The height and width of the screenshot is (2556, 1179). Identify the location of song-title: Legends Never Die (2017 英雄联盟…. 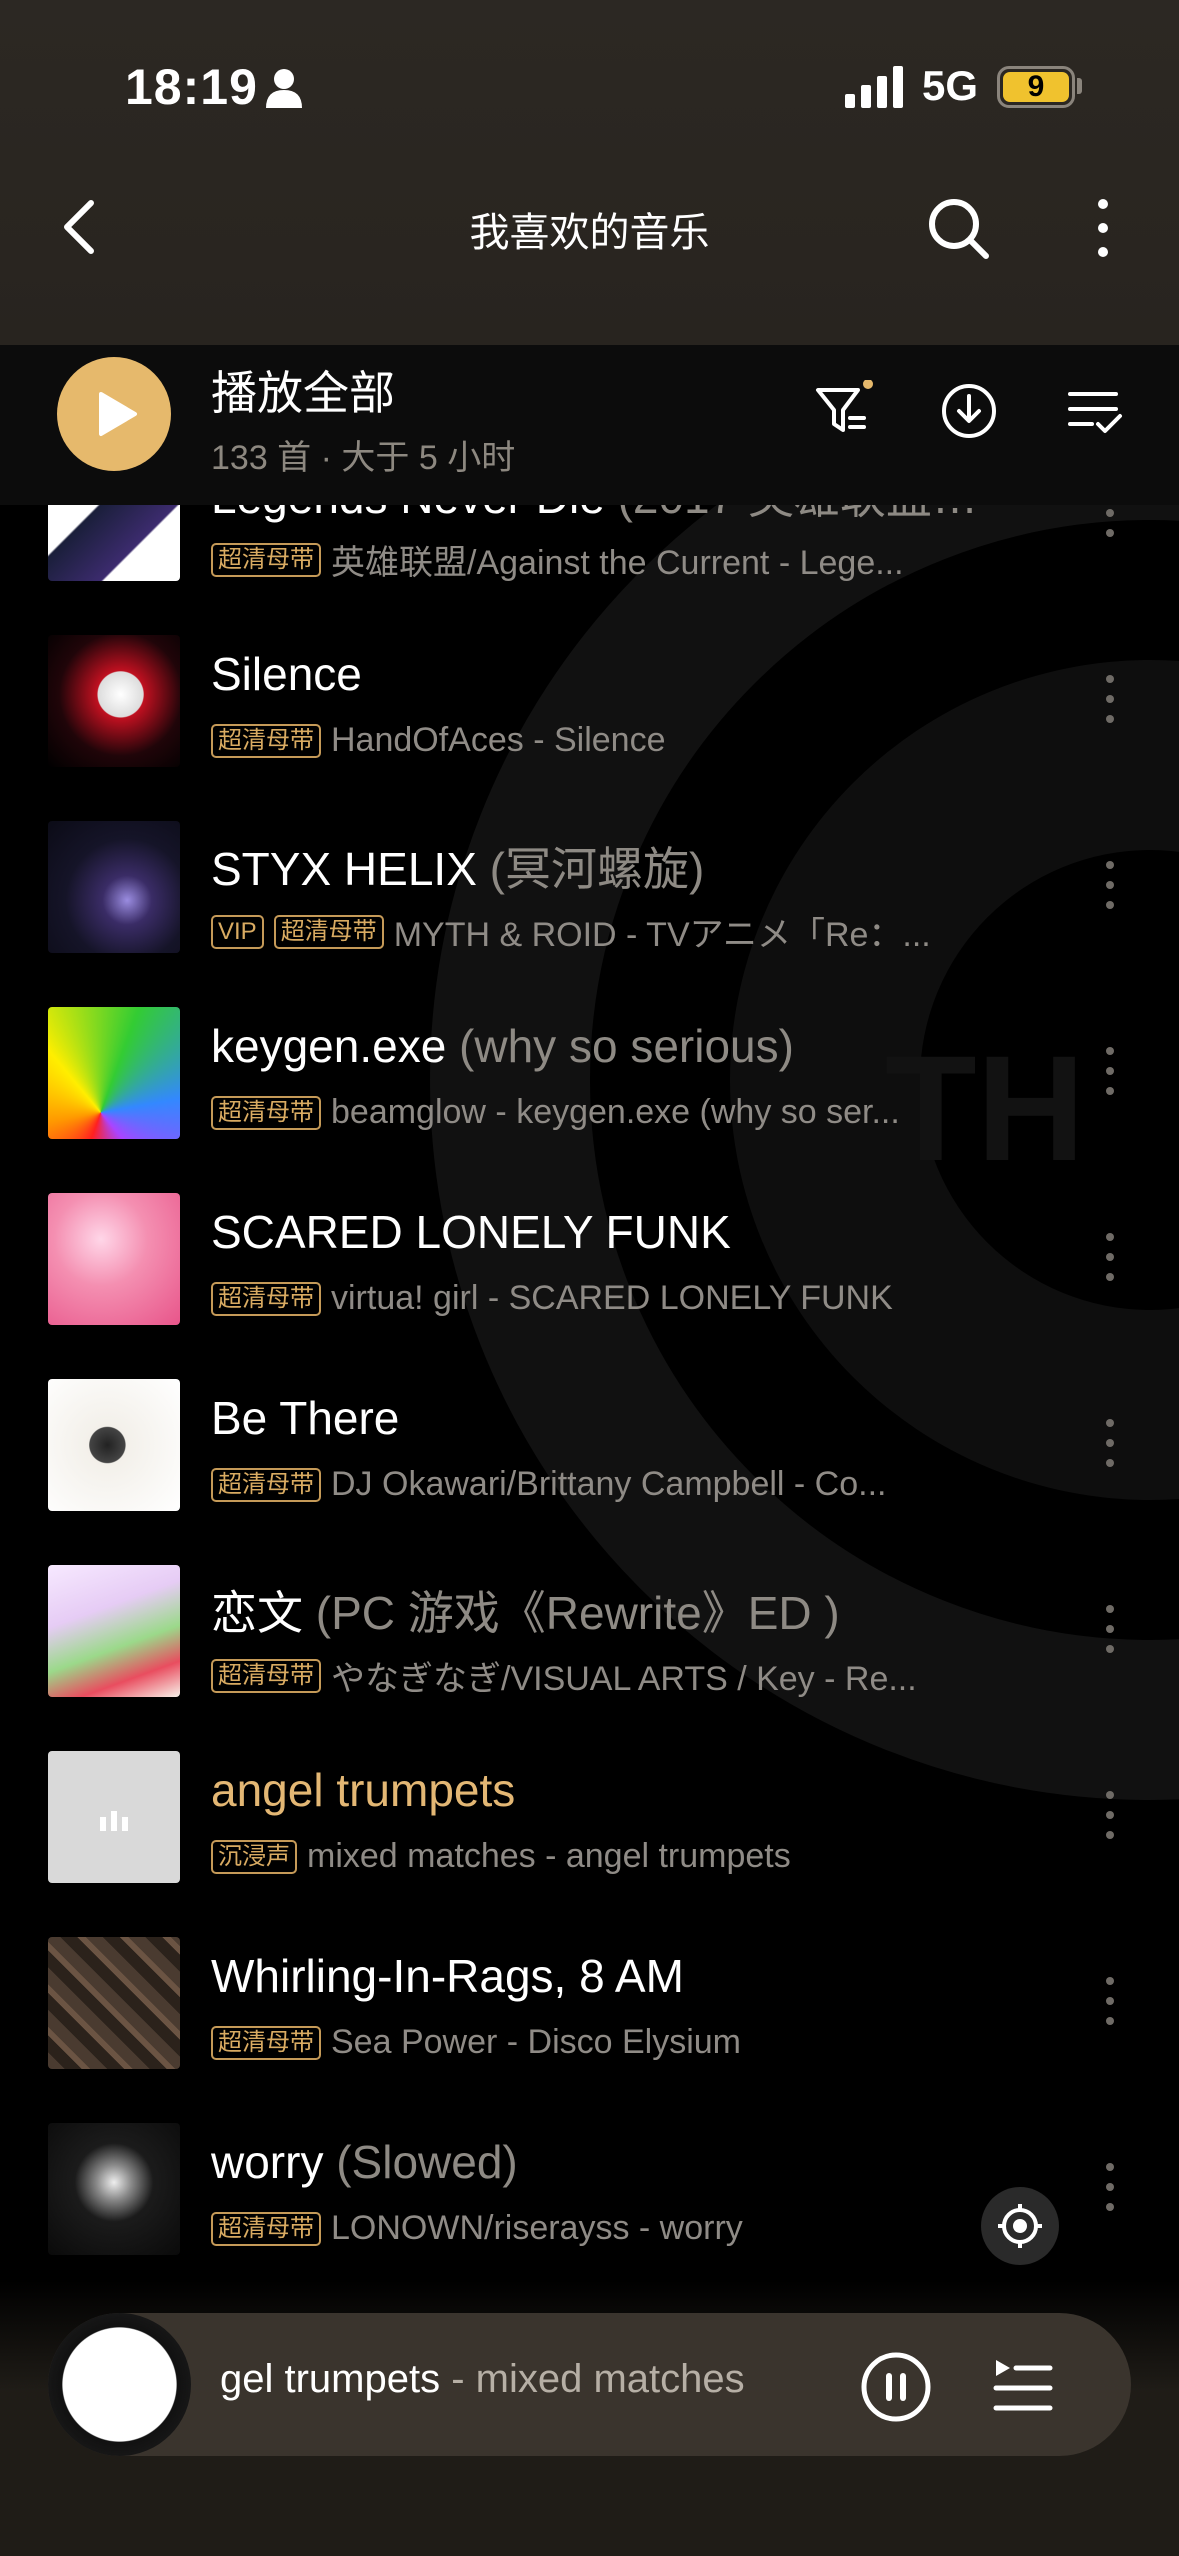
(594, 516).